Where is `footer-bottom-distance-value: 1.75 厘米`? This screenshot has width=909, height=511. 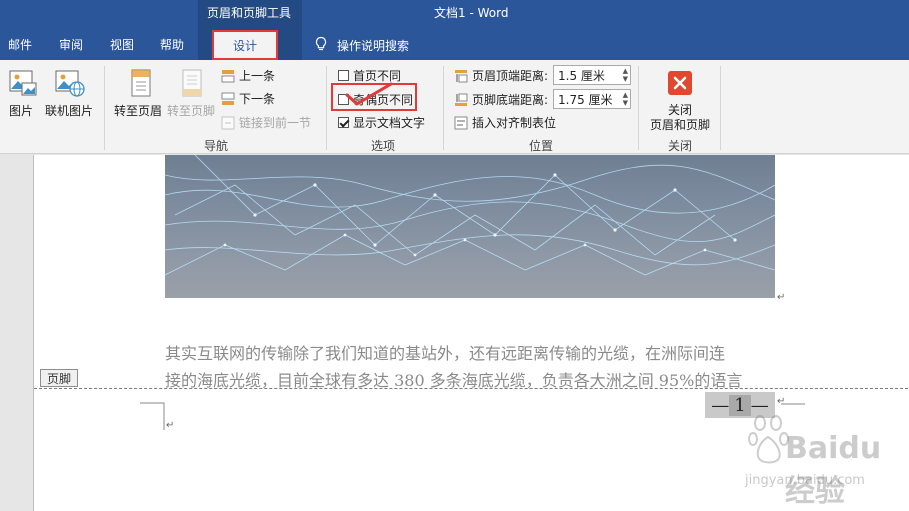
footer-bottom-distance-value: 1.75 厘米 is located at coordinates (585, 99).